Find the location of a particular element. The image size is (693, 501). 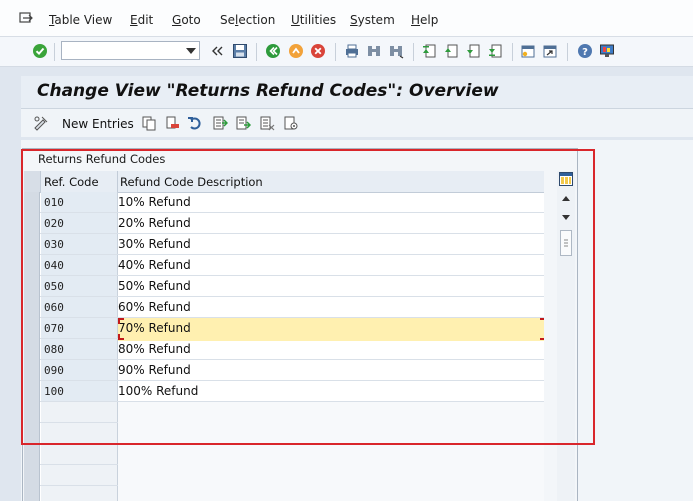

new-entries-button: New Entries is located at coordinates (98, 124).